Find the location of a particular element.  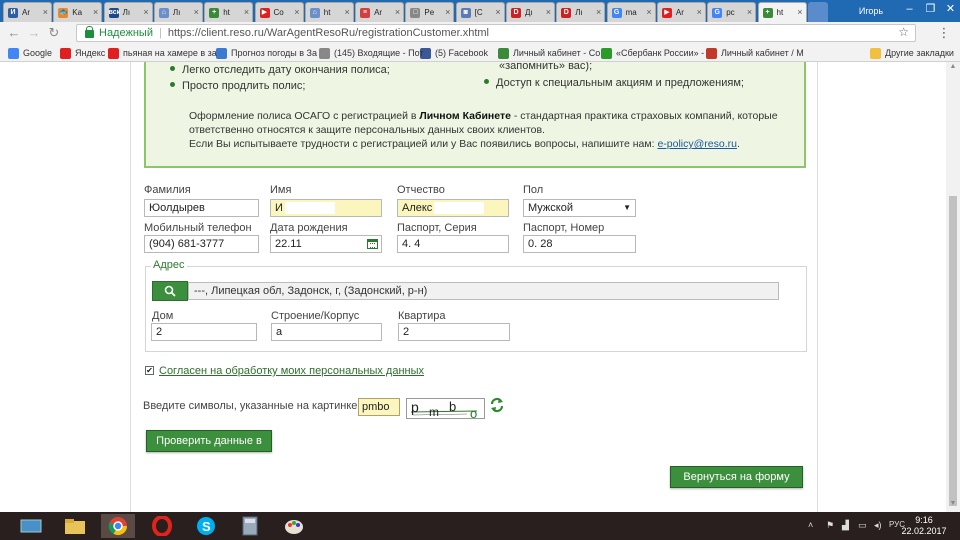

flat-input: 2 is located at coordinates (454, 332).